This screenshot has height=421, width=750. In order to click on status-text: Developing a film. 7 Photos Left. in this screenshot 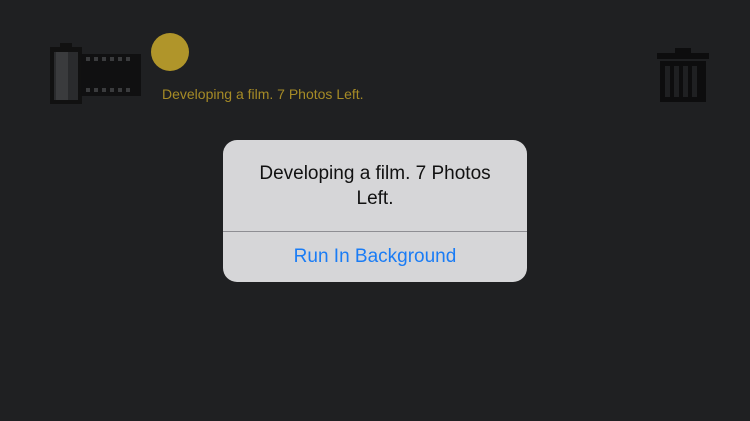, I will do `click(263, 94)`.